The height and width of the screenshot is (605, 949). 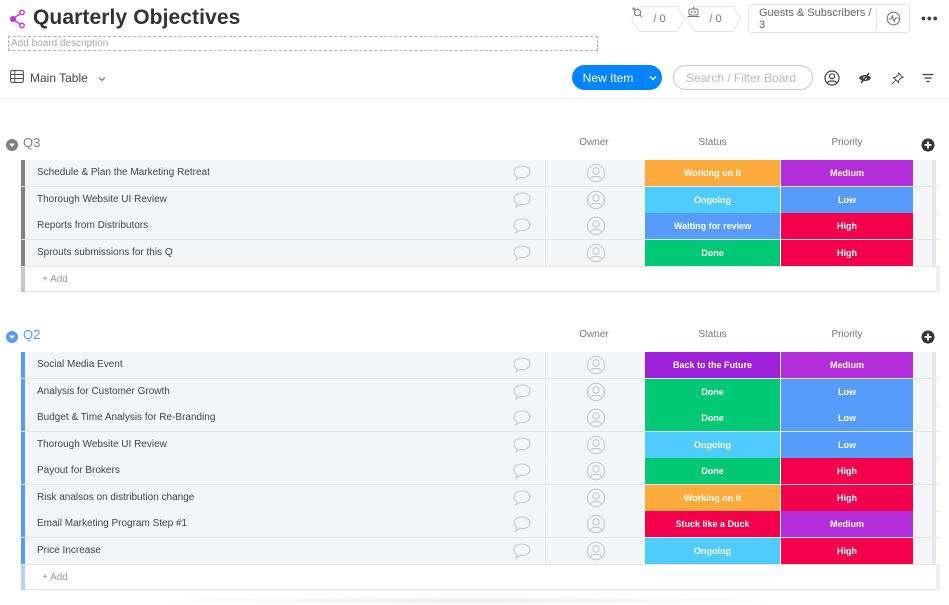 What do you see at coordinates (893, 18) in the screenshot?
I see `activity-log-icon` at bounding box center [893, 18].